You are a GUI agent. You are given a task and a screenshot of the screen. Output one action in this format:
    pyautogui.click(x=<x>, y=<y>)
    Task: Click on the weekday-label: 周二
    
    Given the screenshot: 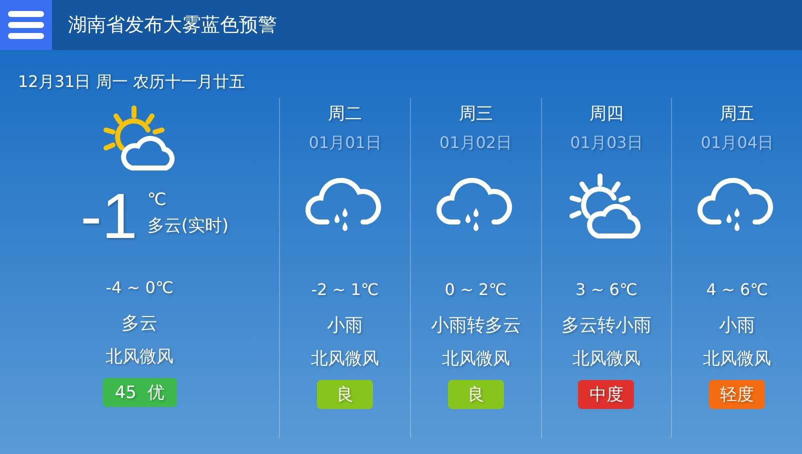 What is the action you would take?
    pyautogui.click(x=345, y=114)
    